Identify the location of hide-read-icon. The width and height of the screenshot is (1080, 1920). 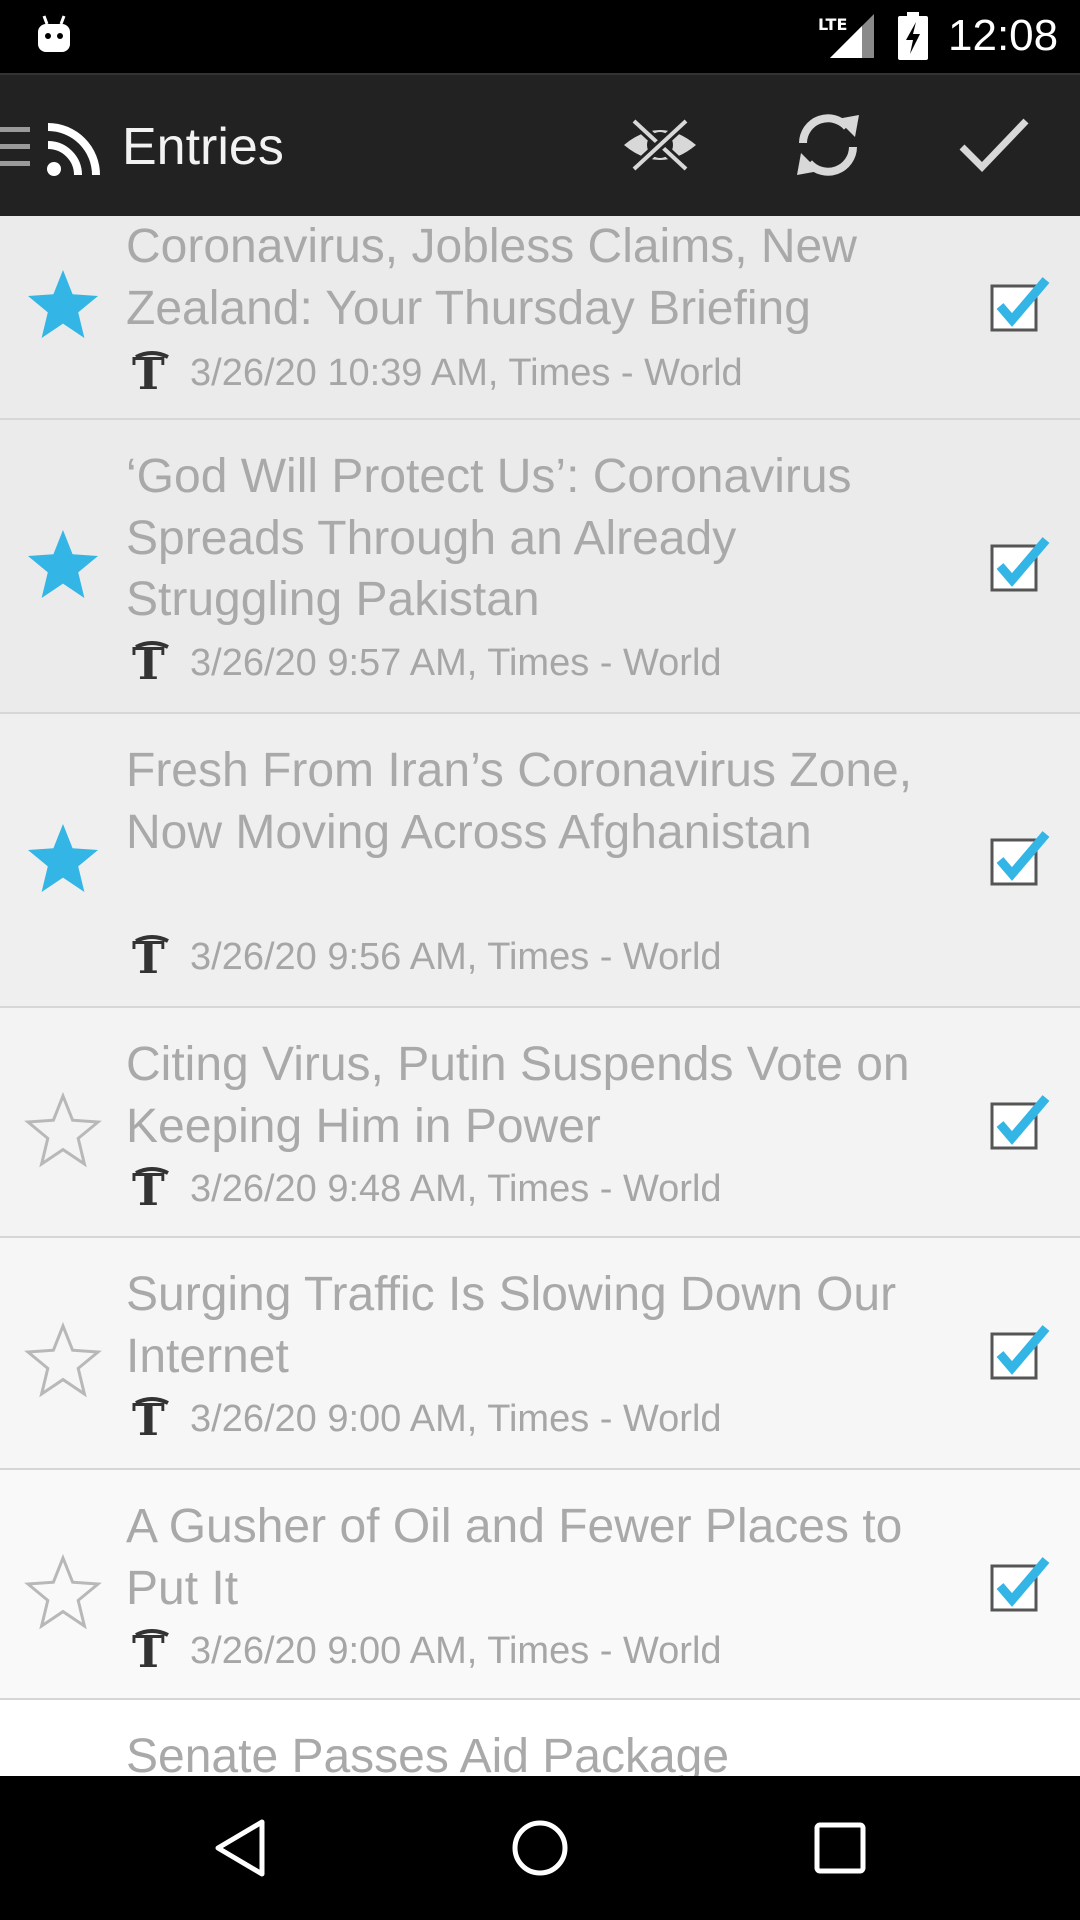
(660, 145).